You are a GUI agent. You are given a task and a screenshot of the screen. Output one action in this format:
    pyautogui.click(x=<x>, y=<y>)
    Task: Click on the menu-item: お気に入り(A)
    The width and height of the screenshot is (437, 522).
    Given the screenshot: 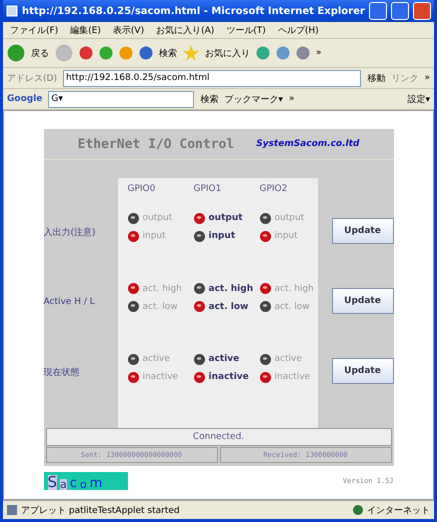 What is the action you would take?
    pyautogui.click(x=185, y=30)
    